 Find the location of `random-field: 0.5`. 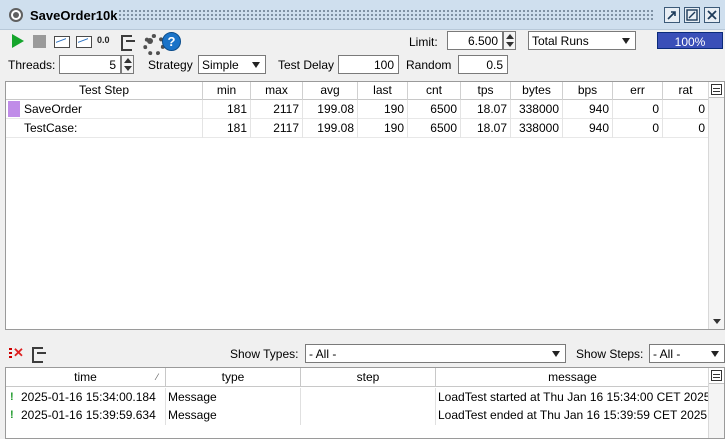

random-field: 0.5 is located at coordinates (483, 64).